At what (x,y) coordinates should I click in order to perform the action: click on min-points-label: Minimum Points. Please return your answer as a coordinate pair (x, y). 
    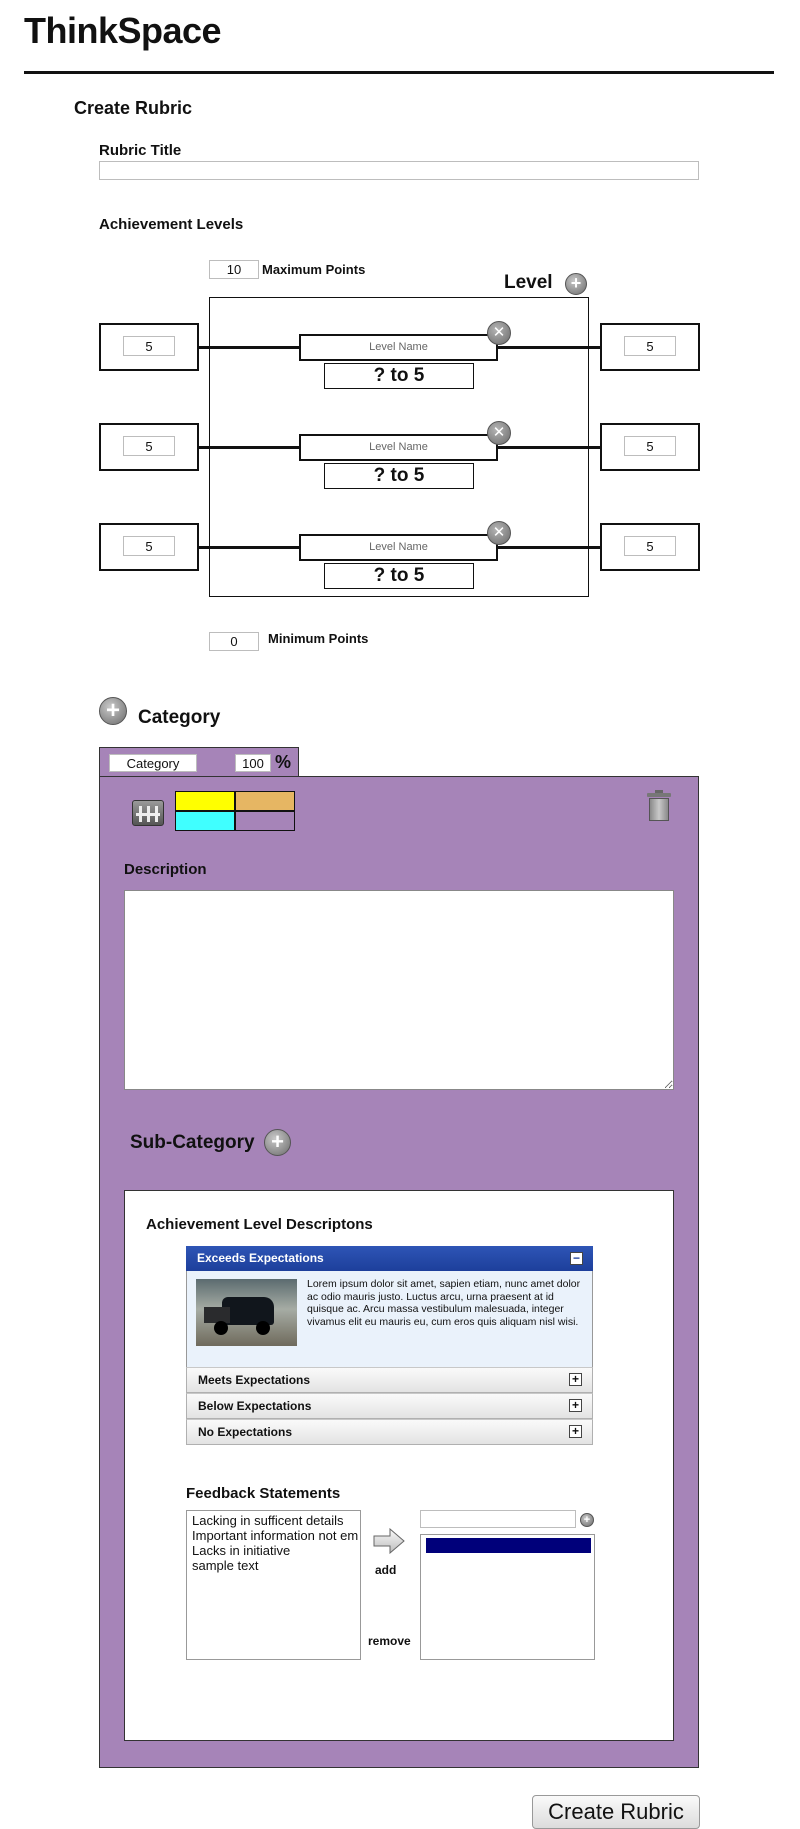
    Looking at the image, I should click on (318, 638).